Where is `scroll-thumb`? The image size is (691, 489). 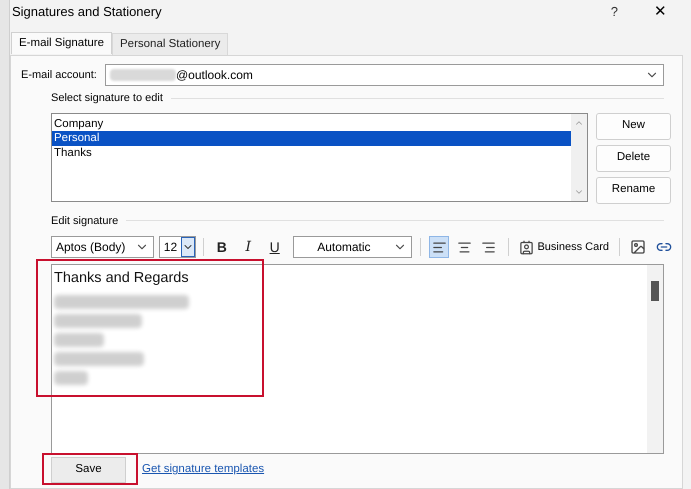
scroll-thumb is located at coordinates (655, 291).